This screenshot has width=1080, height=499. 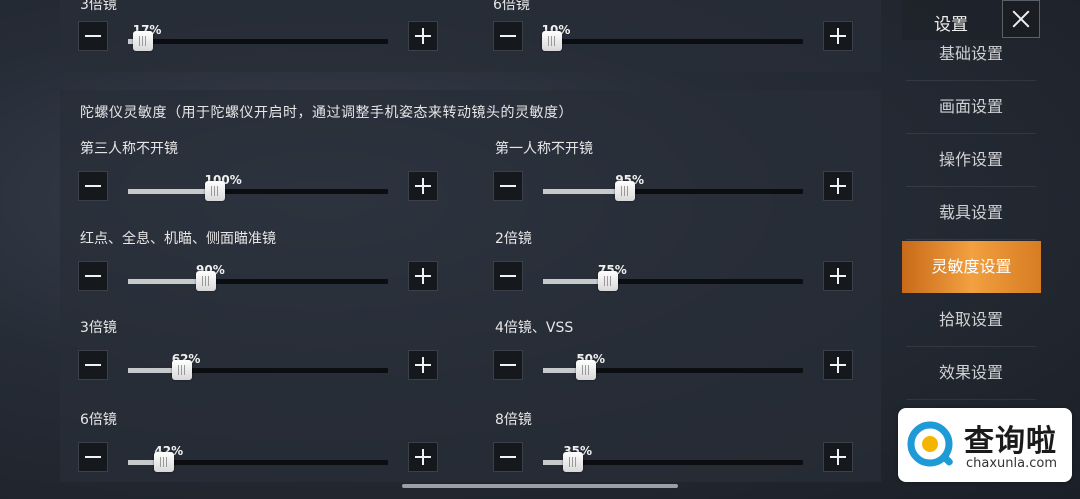 I want to click on gyro-slider: 35%, so click(x=673, y=459).